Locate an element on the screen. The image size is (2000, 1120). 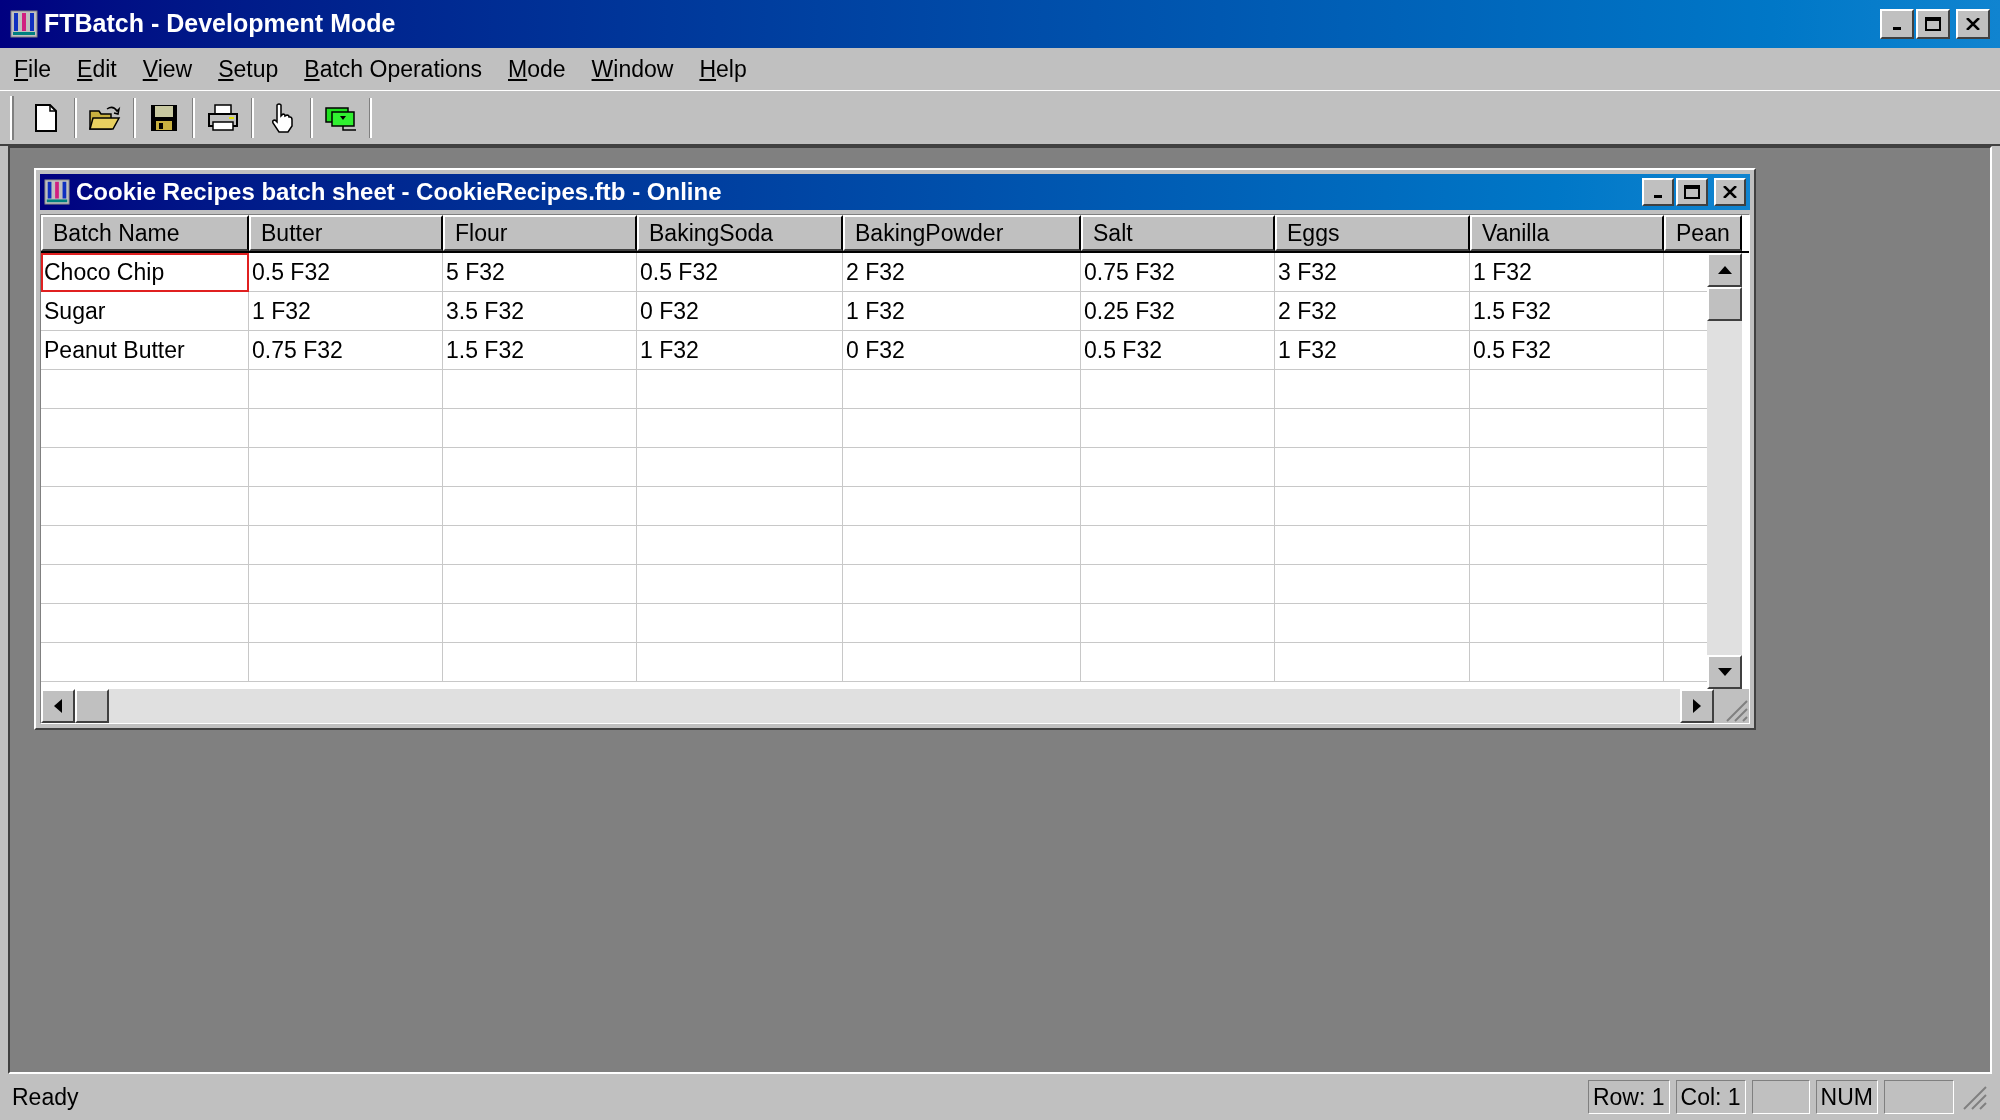
vertical-scrollbar is located at coordinates (1724, 471).